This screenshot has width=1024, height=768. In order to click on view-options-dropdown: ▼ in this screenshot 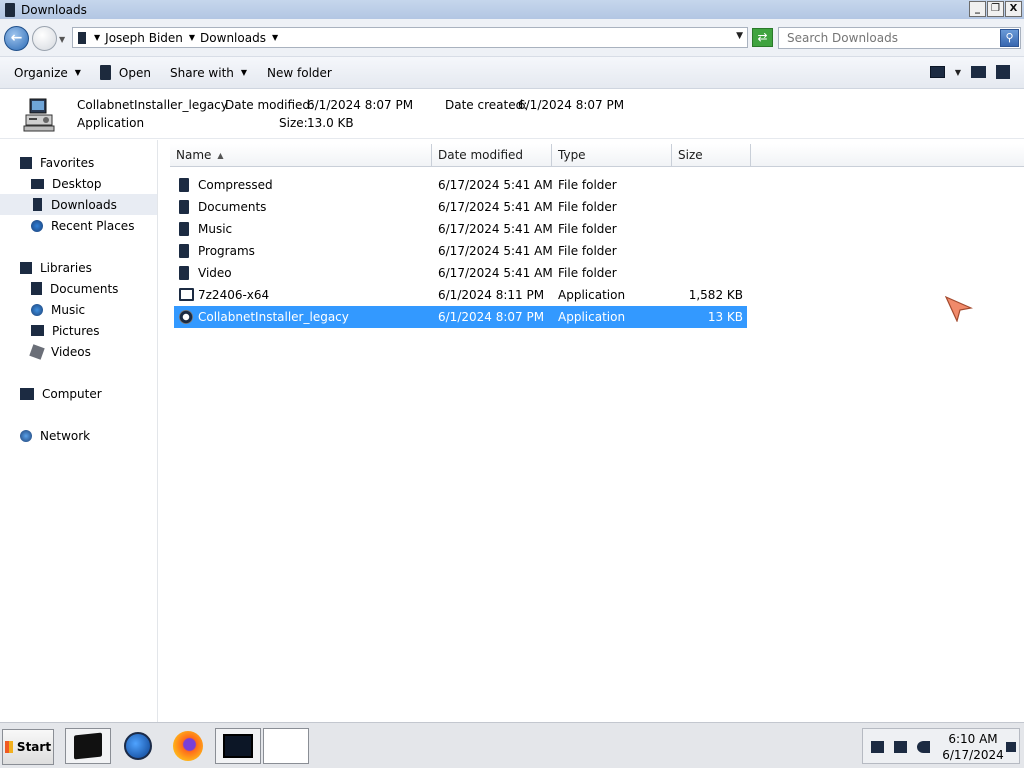, I will do `click(958, 72)`.